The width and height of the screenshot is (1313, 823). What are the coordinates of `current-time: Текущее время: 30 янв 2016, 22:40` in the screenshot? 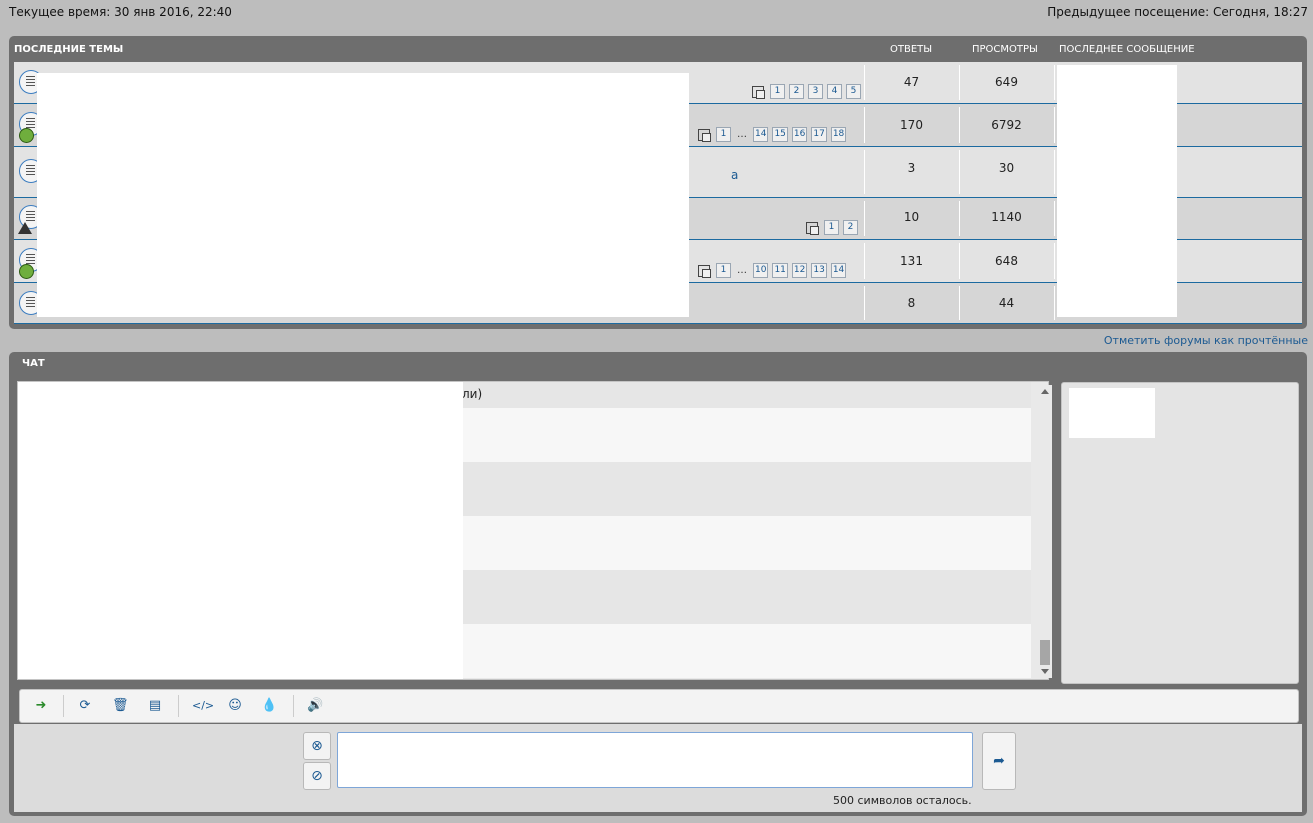 It's located at (120, 12).